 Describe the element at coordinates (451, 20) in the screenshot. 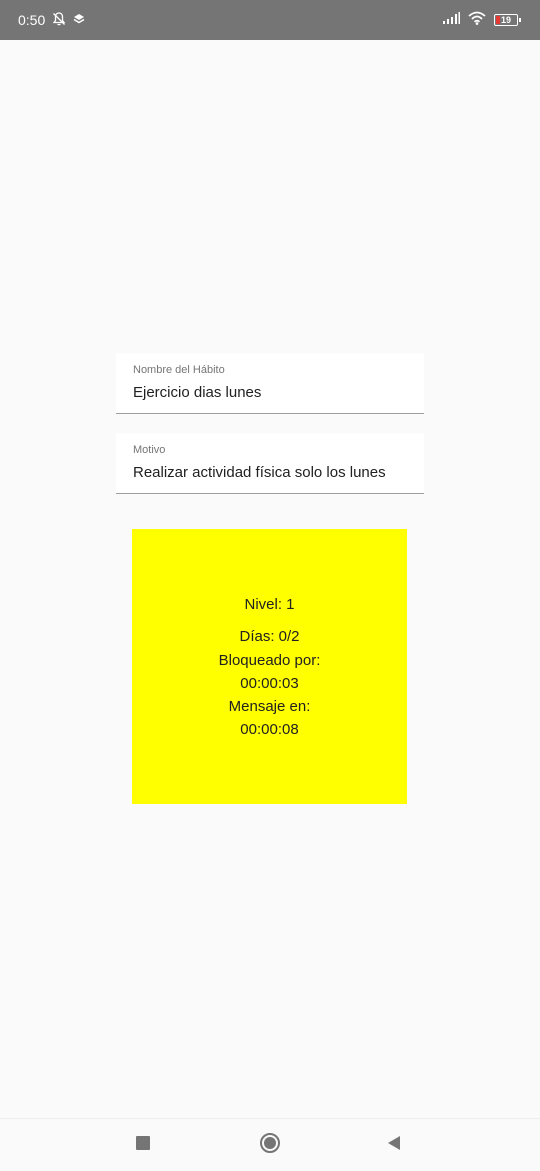

I see `signal-icon` at that location.